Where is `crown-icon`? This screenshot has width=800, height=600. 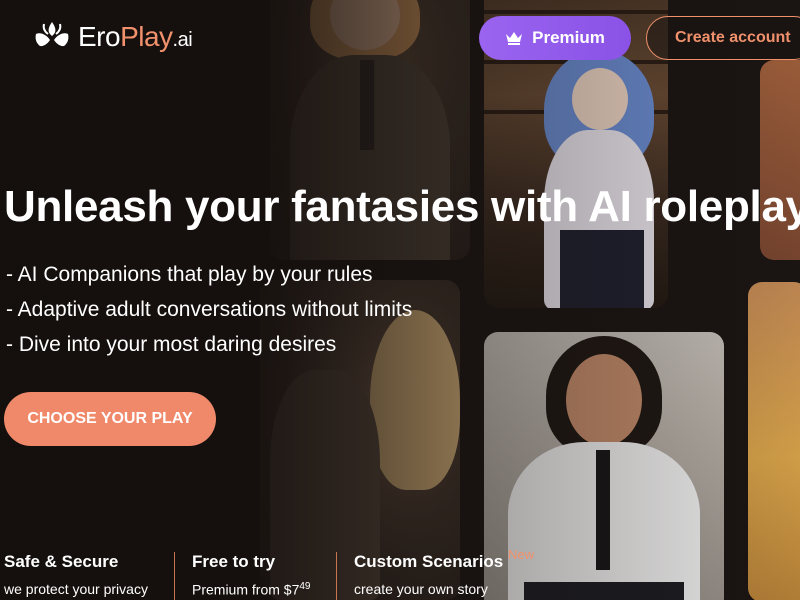
crown-icon is located at coordinates (514, 38).